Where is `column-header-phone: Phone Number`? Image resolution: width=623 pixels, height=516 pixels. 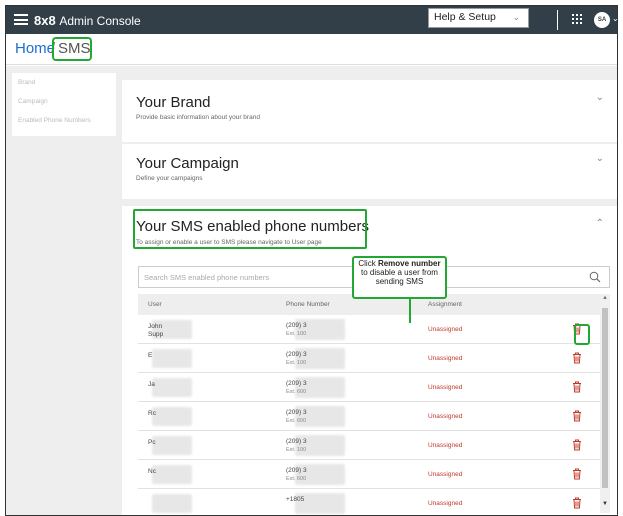 column-header-phone: Phone Number is located at coordinates (308, 304).